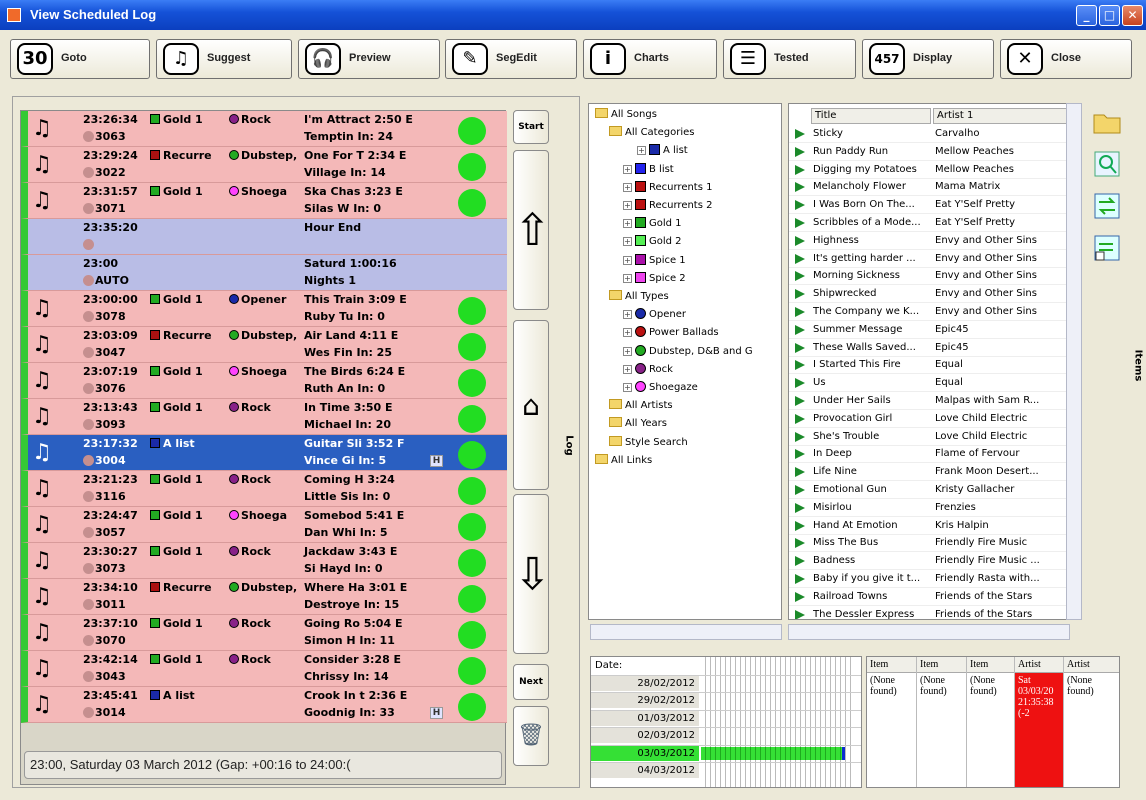 The width and height of the screenshot is (1146, 800). What do you see at coordinates (726, 735) in the screenshot?
I see `date-row: 02/03/2012` at bounding box center [726, 735].